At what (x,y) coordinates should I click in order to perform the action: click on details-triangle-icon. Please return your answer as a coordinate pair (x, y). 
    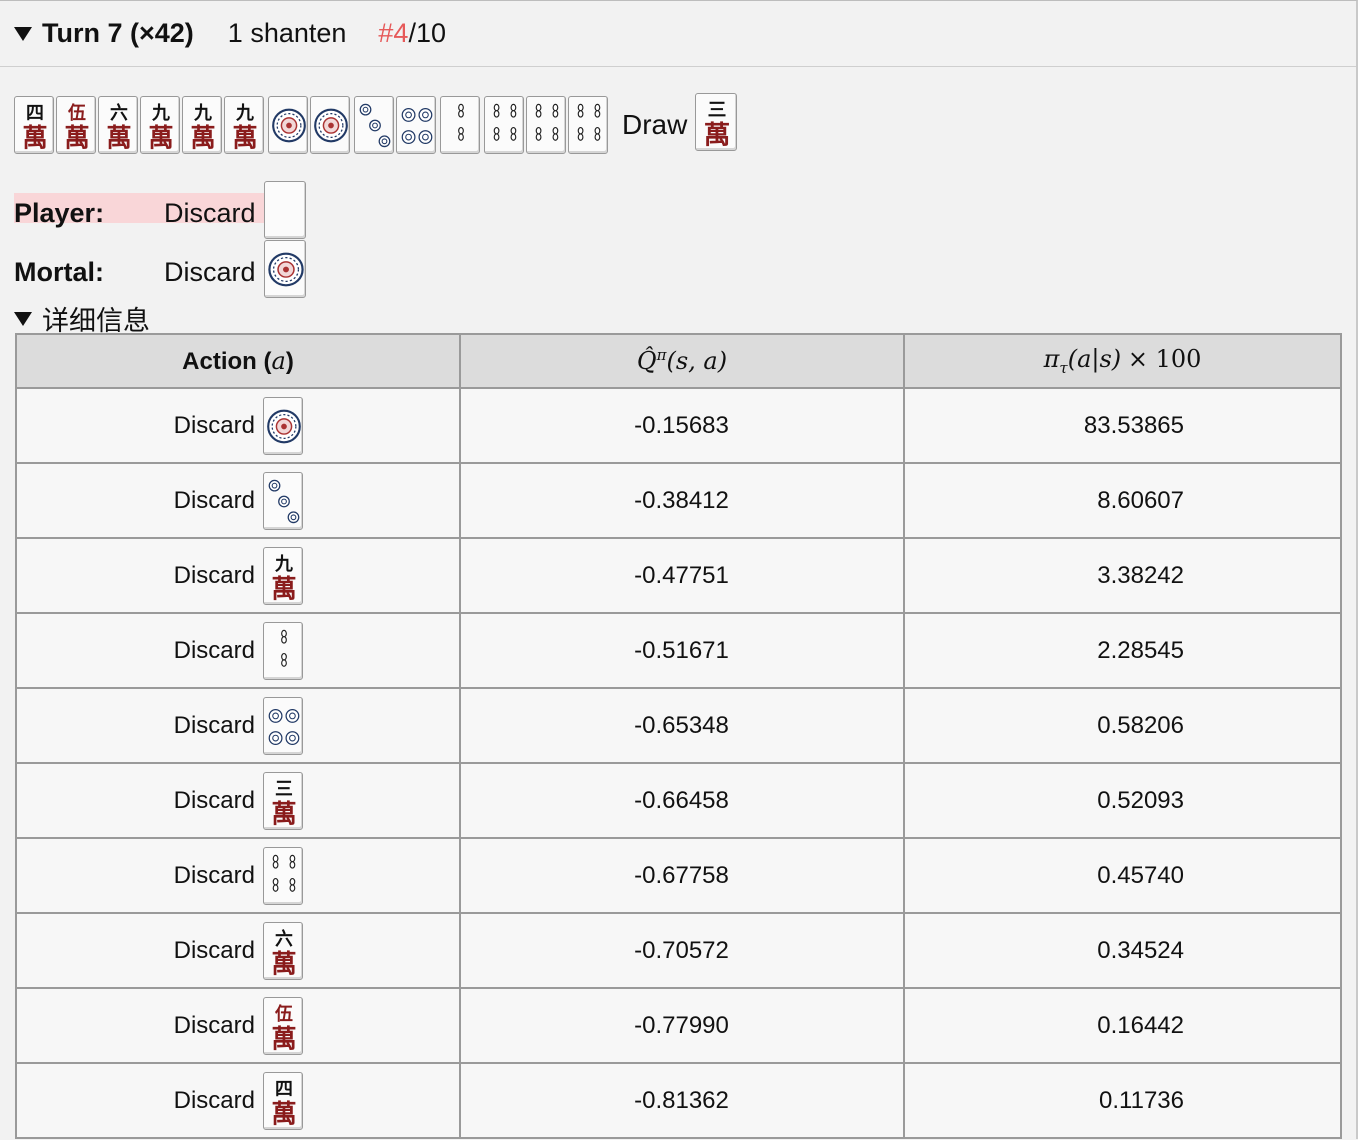
    Looking at the image, I should click on (23, 318).